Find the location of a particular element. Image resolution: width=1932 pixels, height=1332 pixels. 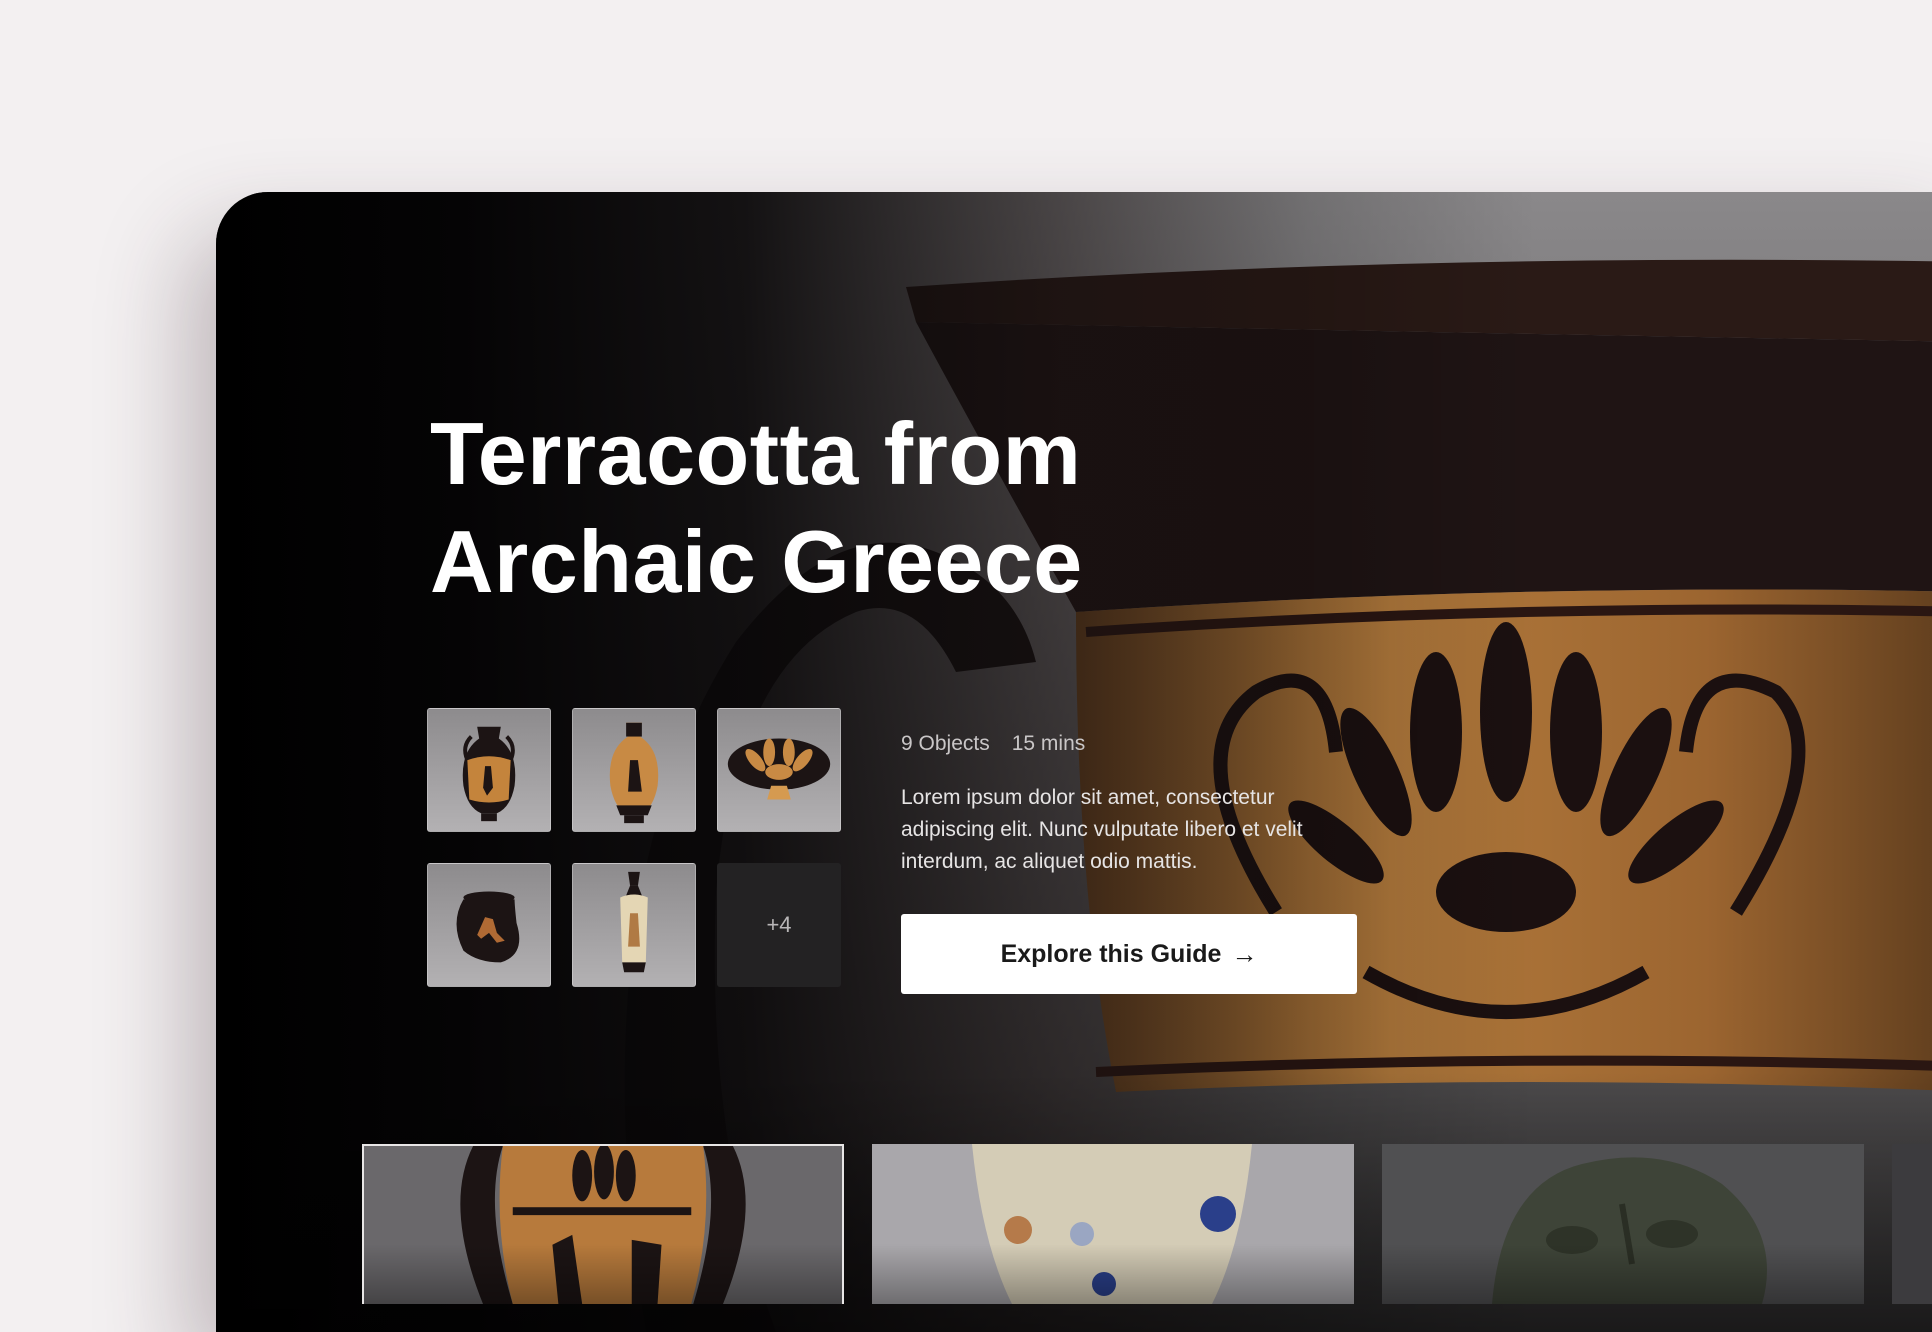

carousel-card-stone-head is located at coordinates (1623, 1224).